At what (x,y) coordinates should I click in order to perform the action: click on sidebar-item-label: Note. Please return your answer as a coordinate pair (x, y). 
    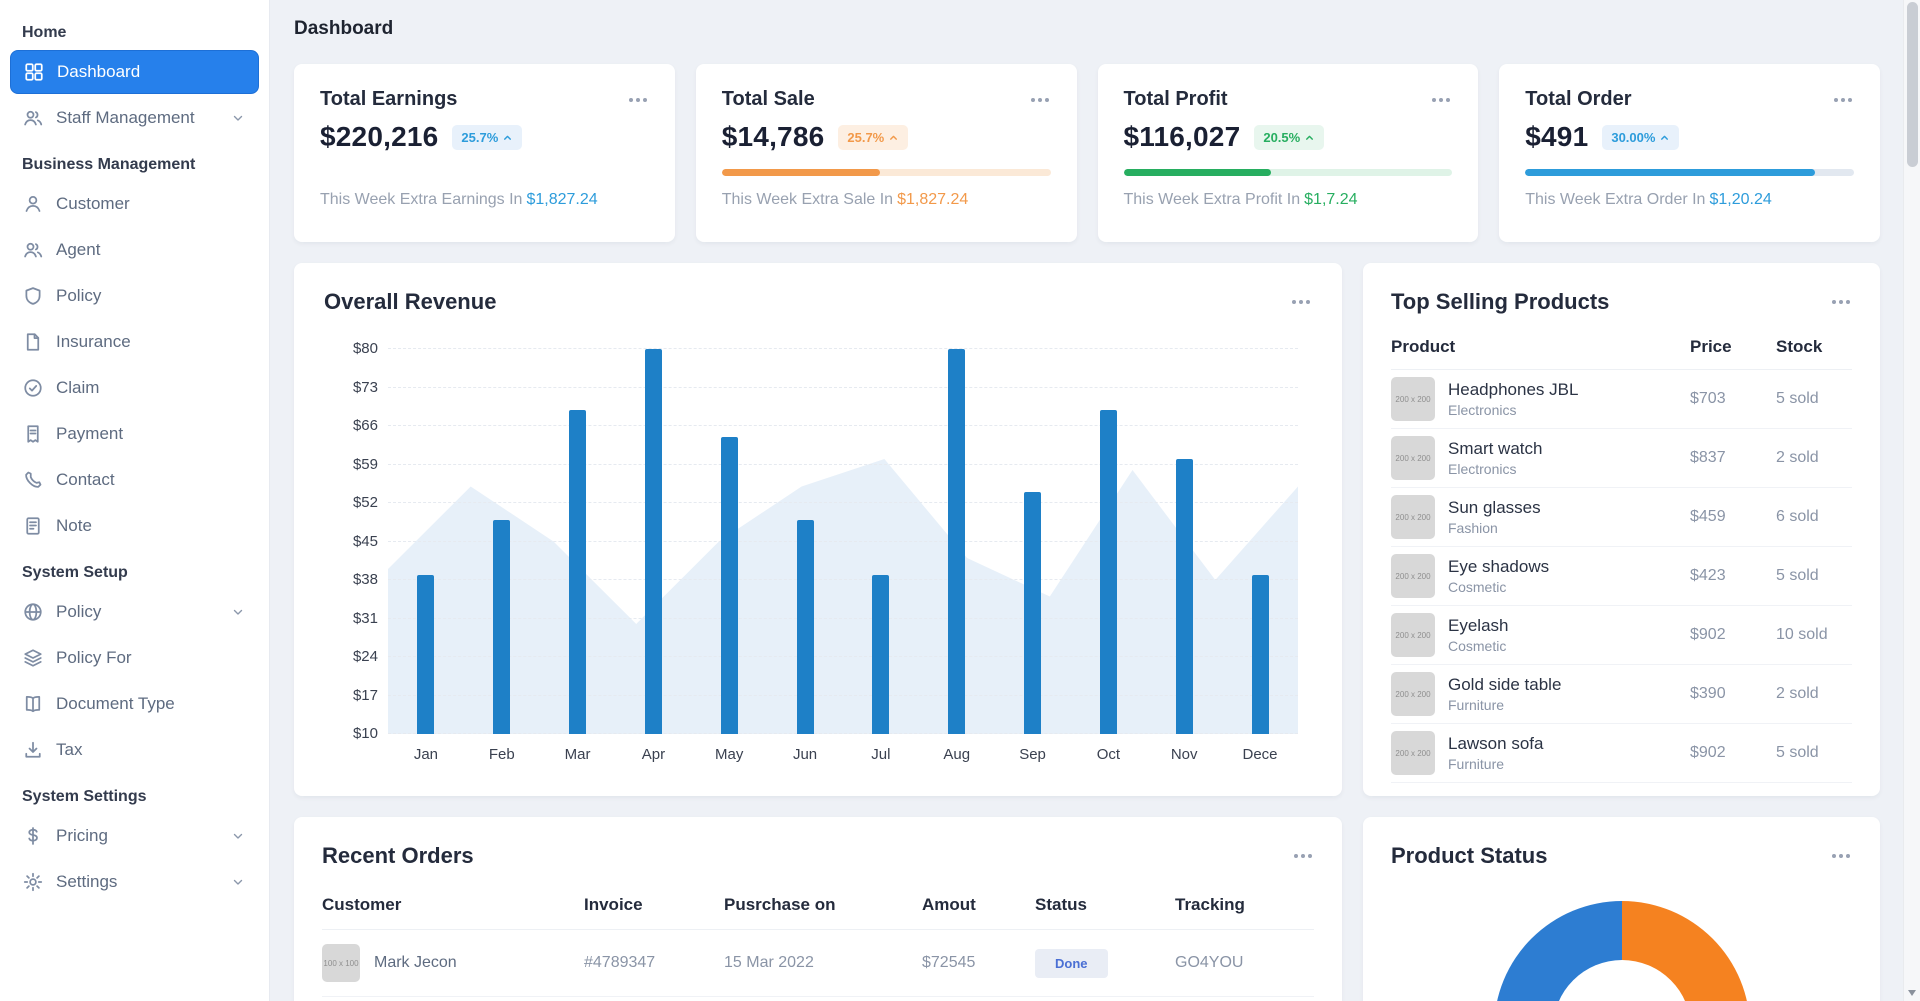
    Looking at the image, I should click on (74, 525).